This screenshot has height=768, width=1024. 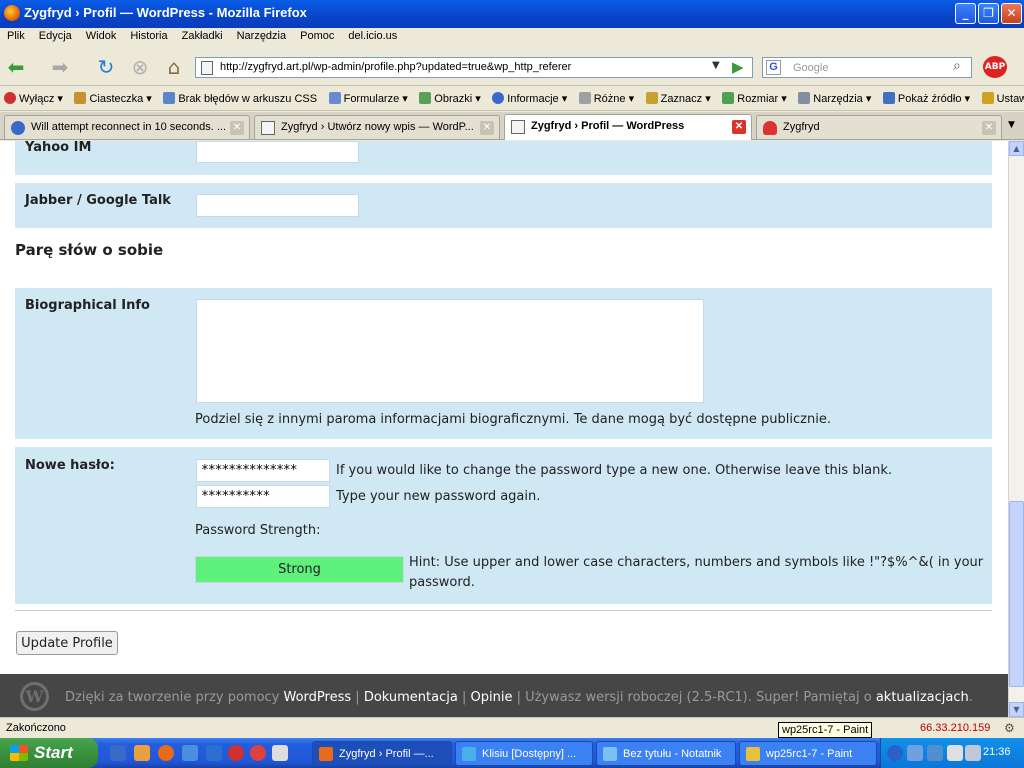 What do you see at coordinates (811, 68) in the screenshot?
I see `search-placeholder: Google` at bounding box center [811, 68].